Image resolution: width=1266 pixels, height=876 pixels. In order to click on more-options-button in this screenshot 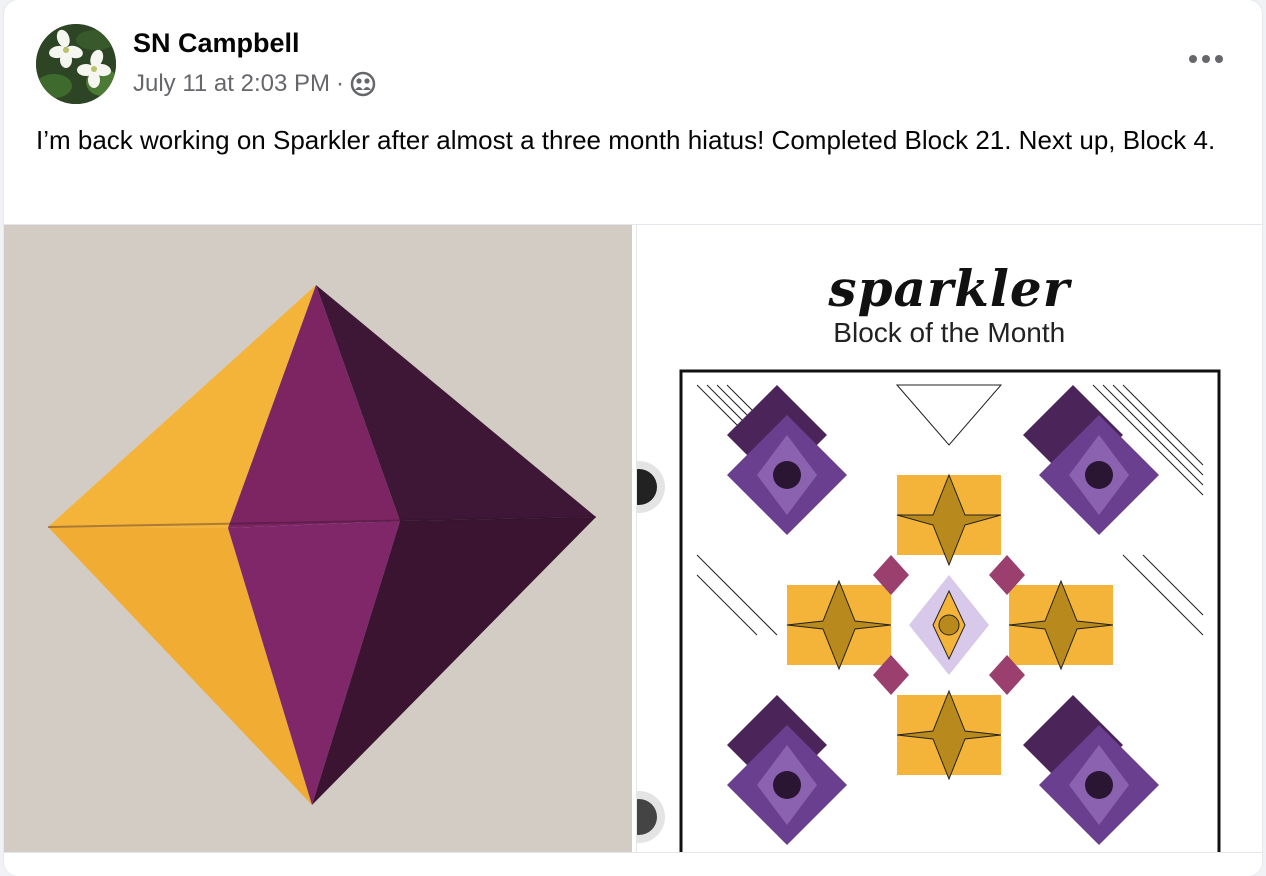, I will do `click(1206, 59)`.